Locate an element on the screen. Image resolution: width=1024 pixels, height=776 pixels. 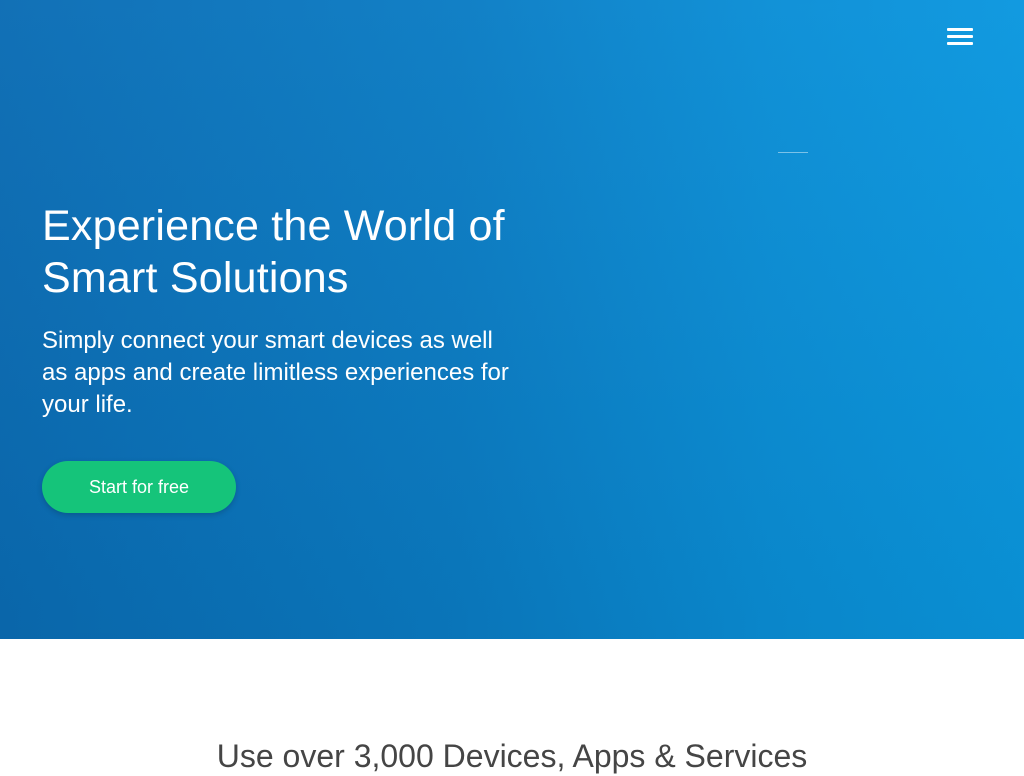
start-for-free-button: Start for free is located at coordinates (139, 487).